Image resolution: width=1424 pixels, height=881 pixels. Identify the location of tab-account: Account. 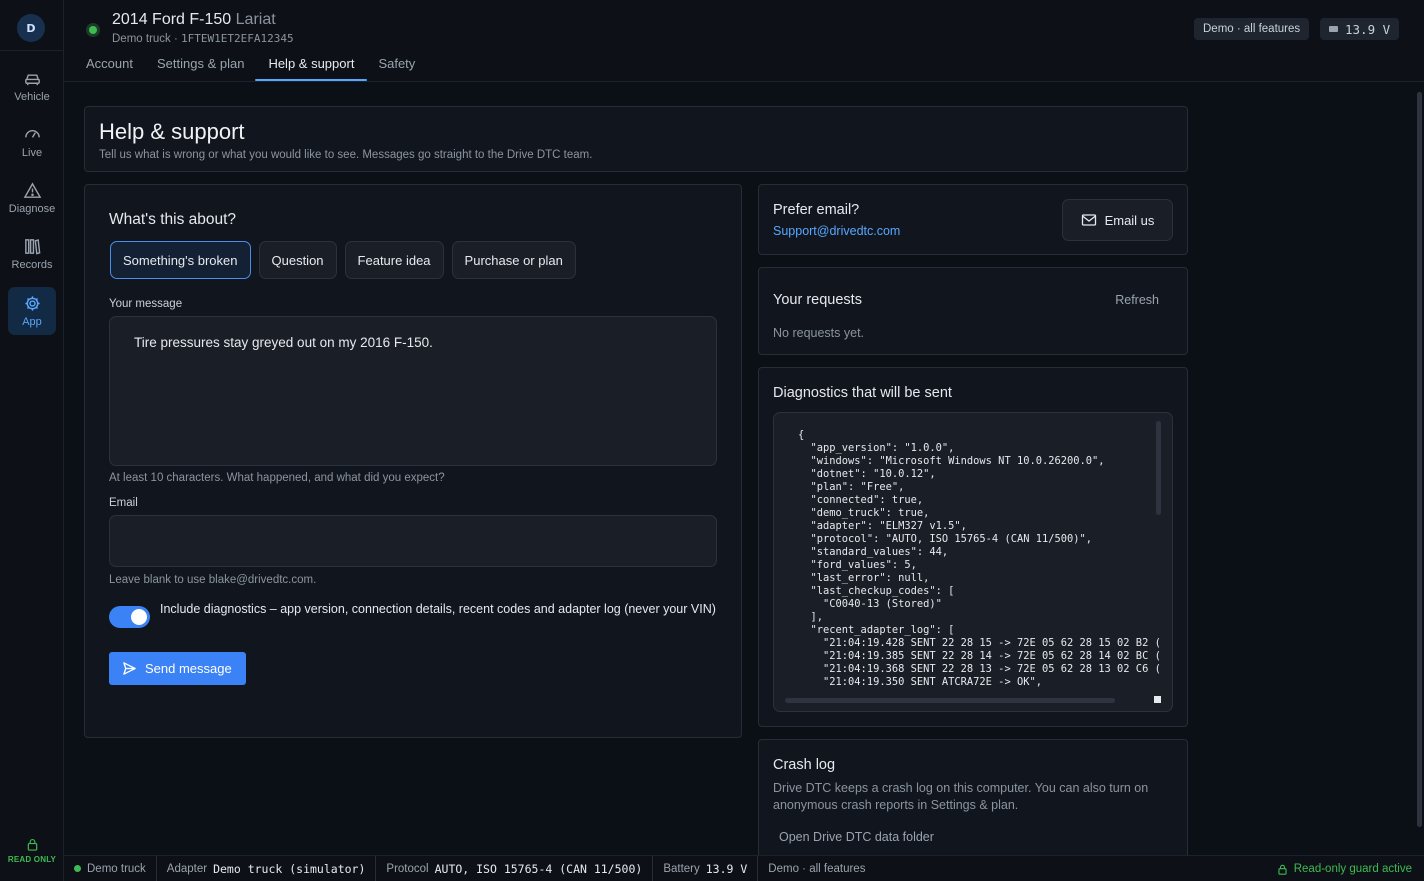
(115, 67).